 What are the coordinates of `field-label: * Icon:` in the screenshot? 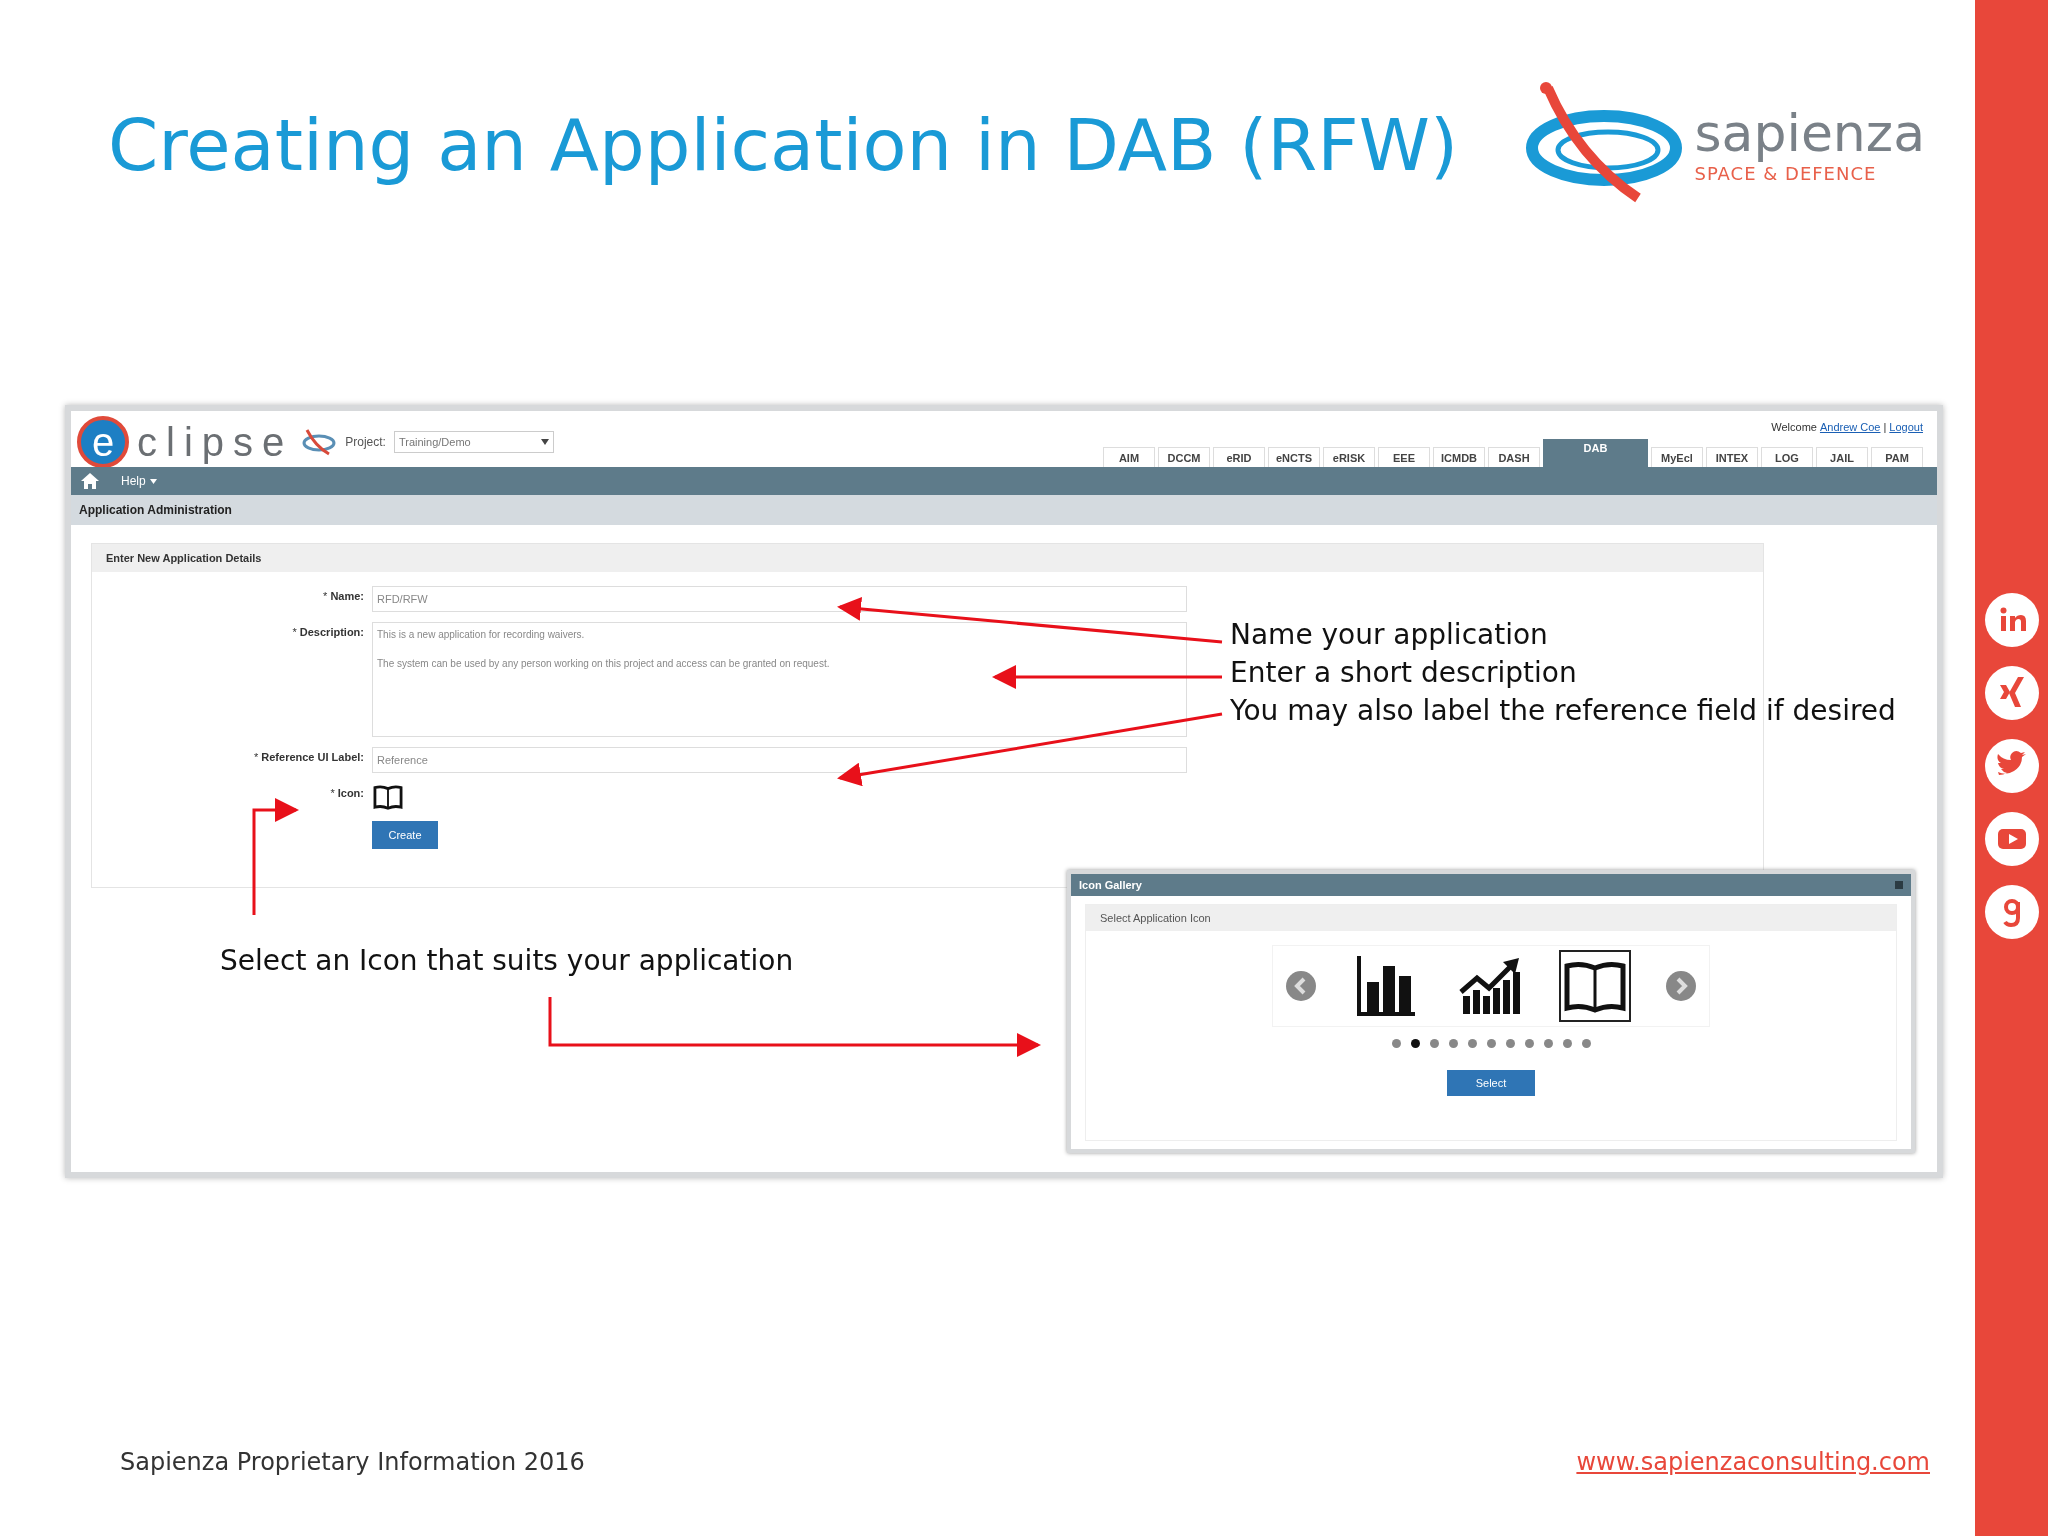 It's located at (346, 793).